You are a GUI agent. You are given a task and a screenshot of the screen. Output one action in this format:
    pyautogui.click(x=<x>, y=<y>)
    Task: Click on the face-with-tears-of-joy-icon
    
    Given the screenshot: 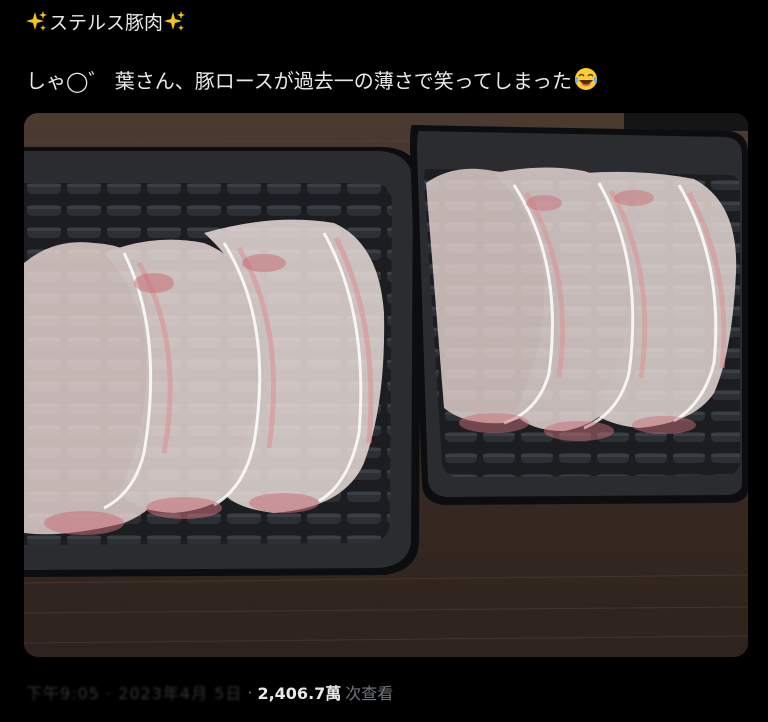 What is the action you would take?
    pyautogui.click(x=586, y=79)
    